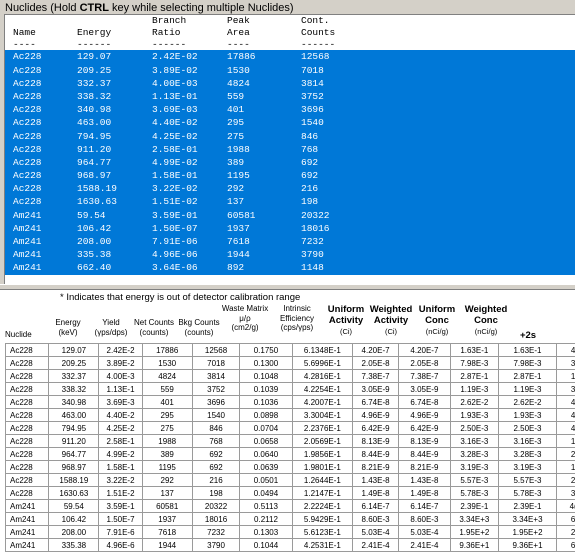 The width and height of the screenshot is (575, 556). Describe the element at coordinates (236, 123) in the screenshot. I see `list-cell: 295` at that location.